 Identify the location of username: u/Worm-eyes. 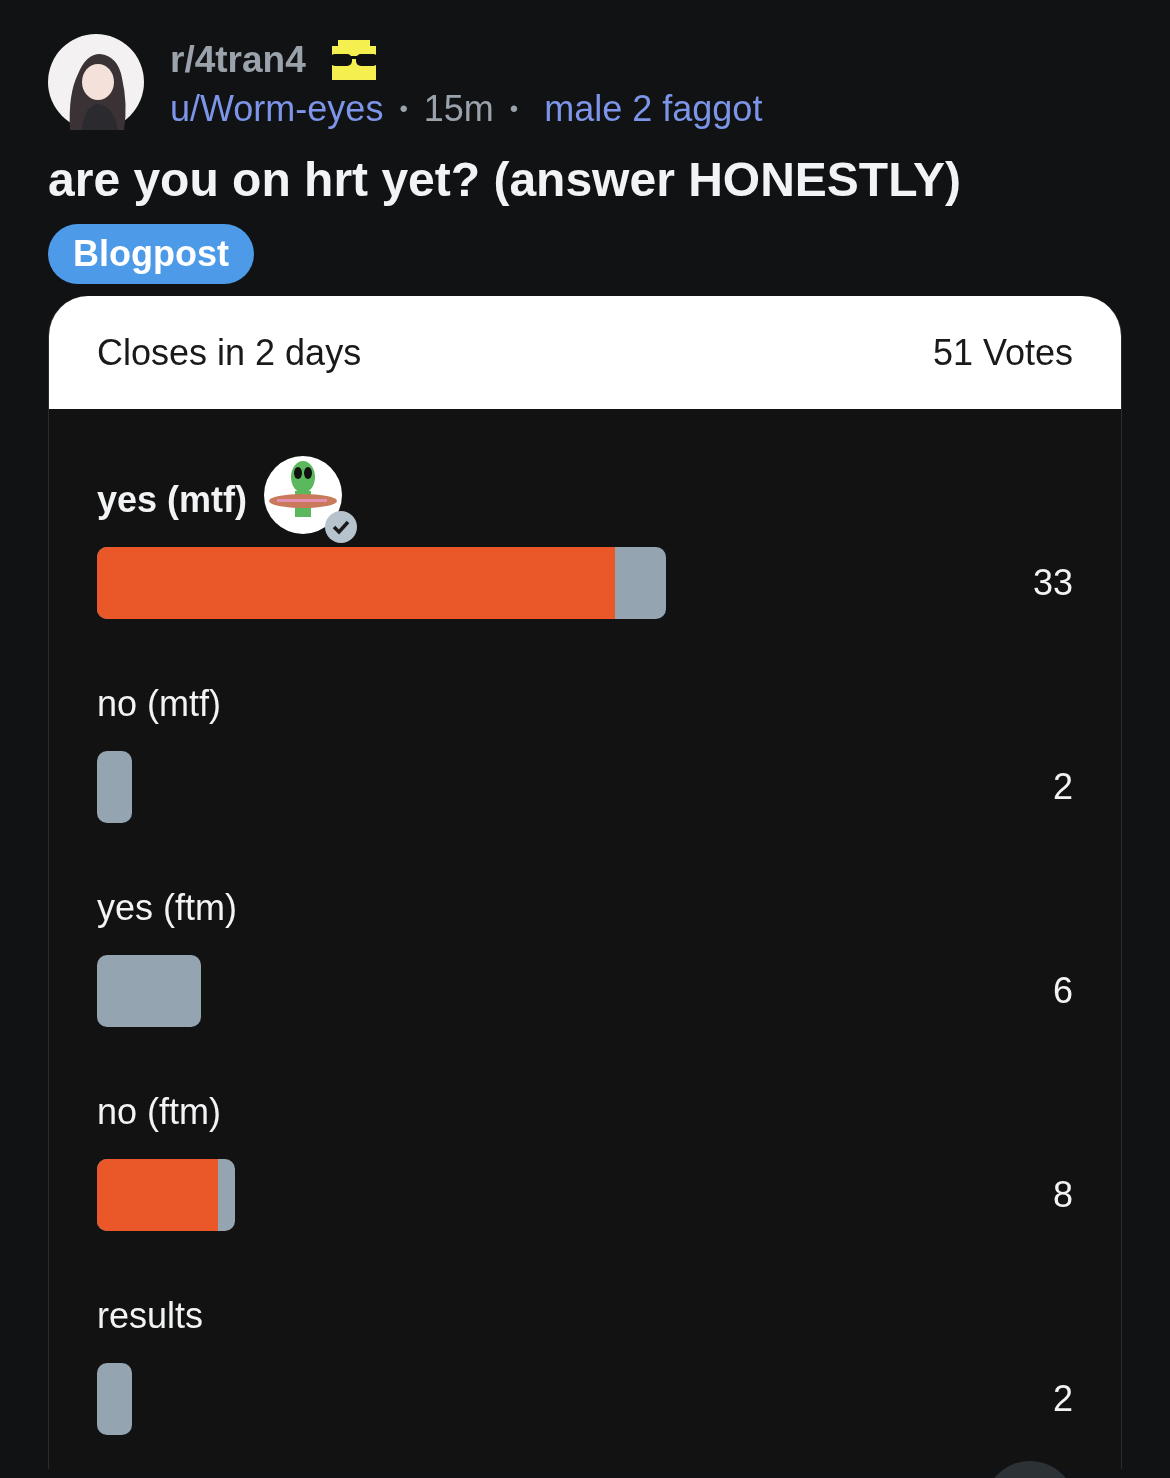
(277, 109).